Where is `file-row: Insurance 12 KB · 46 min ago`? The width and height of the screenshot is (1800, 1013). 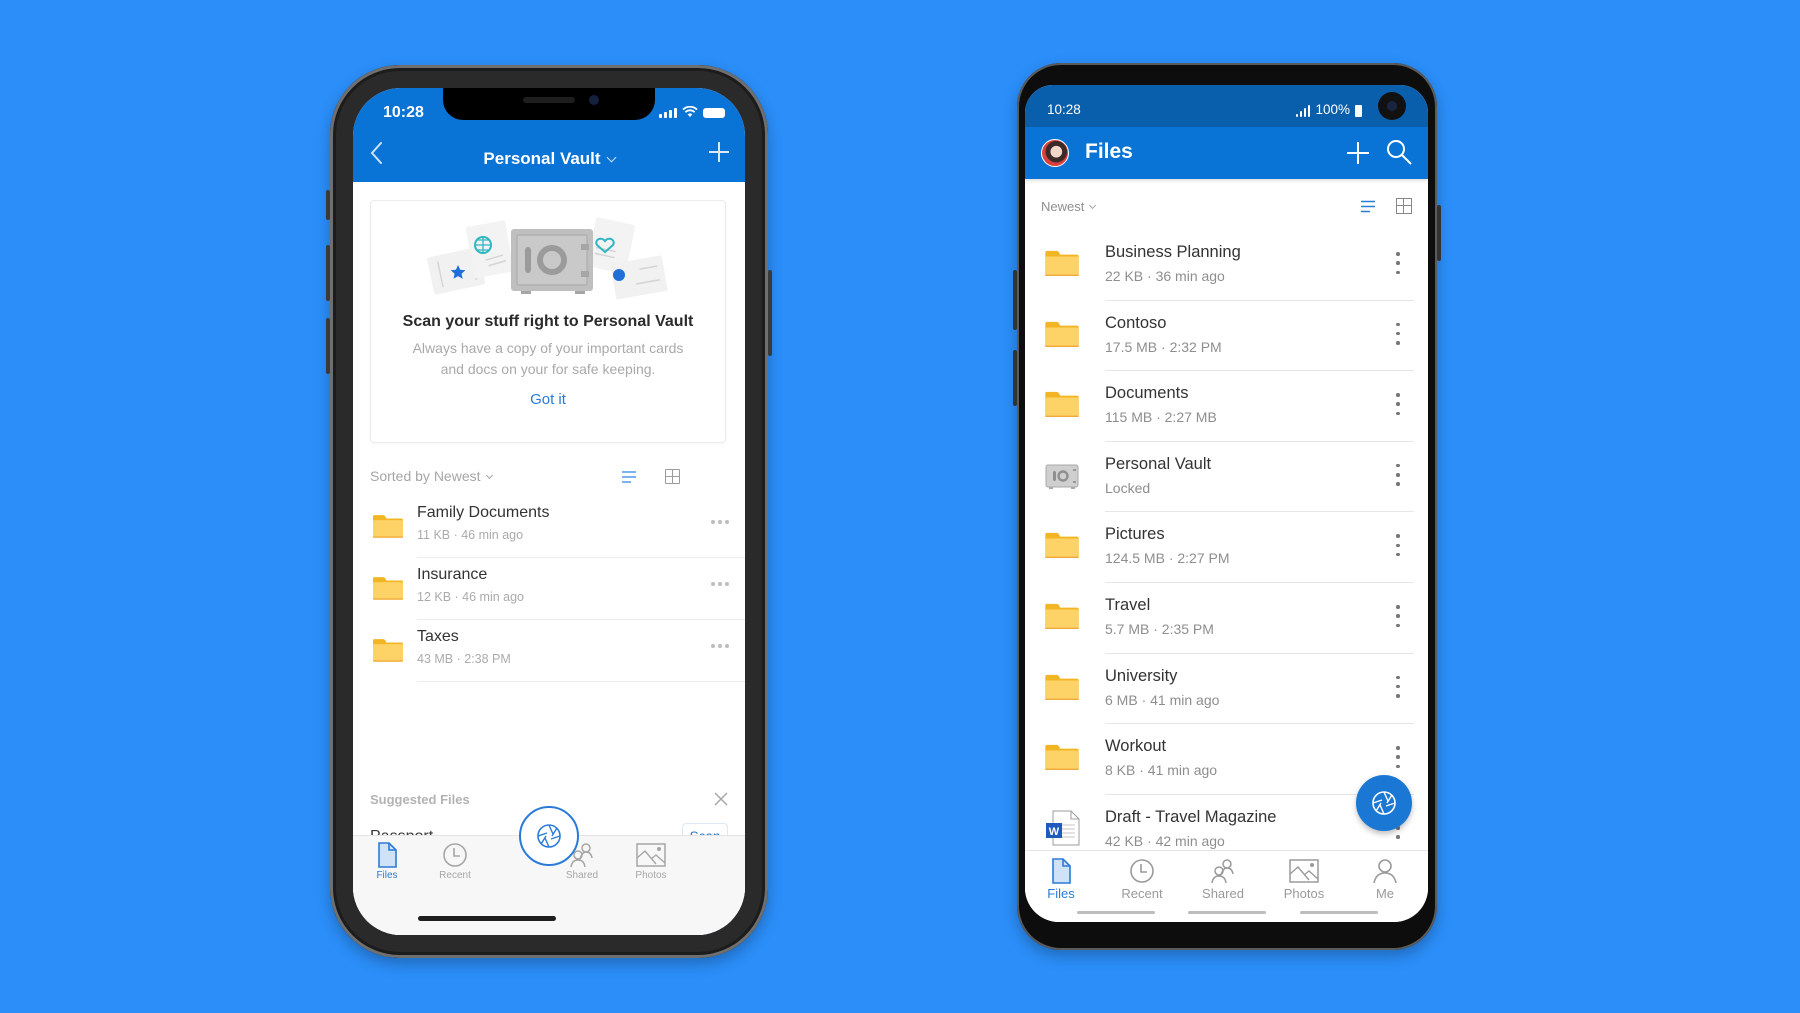
file-row: Insurance 12 KB · 46 min ago is located at coordinates (549, 589).